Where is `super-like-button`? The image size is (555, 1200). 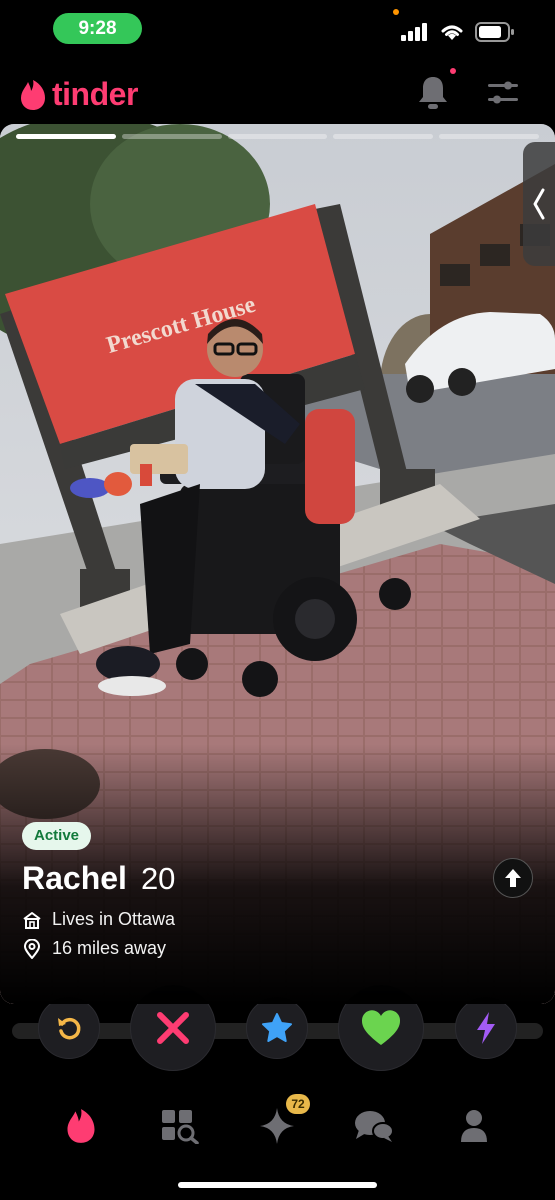 super-like-button is located at coordinates (277, 1028).